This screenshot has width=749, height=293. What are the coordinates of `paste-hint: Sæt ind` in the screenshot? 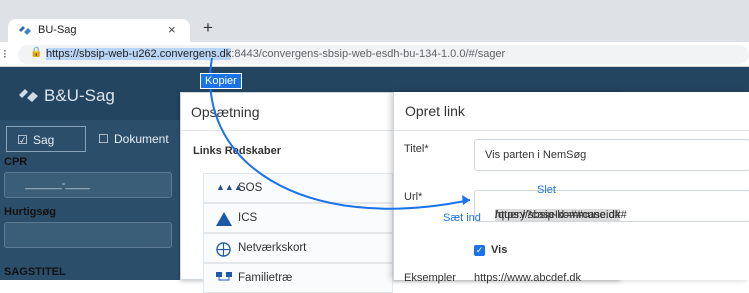 It's located at (462, 218).